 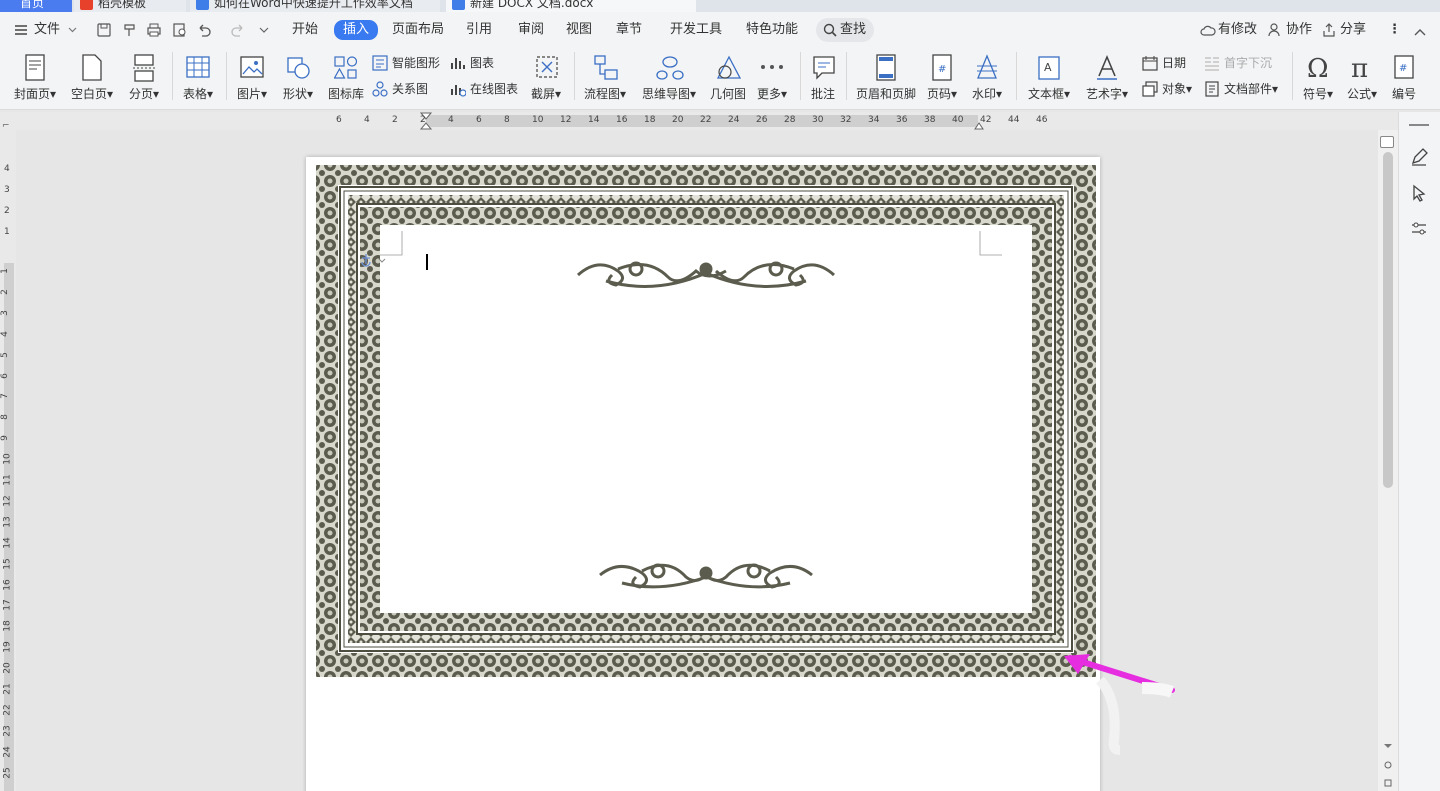 I want to click on icon-library-button: 图标库, so click(x=346, y=78).